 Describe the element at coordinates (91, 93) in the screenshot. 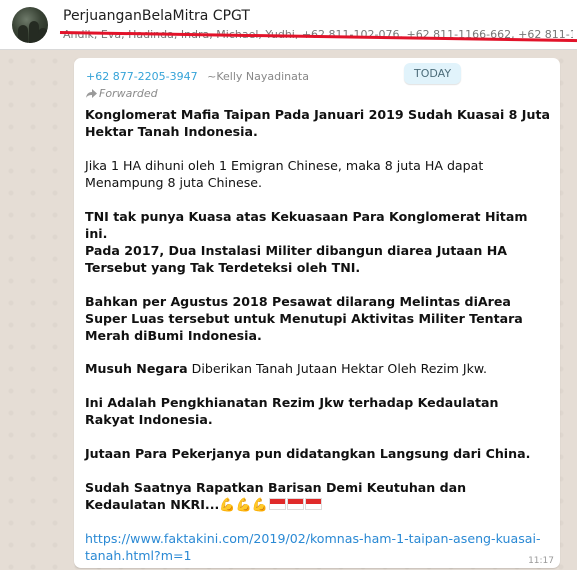

I see `forward-arrow-icon` at that location.